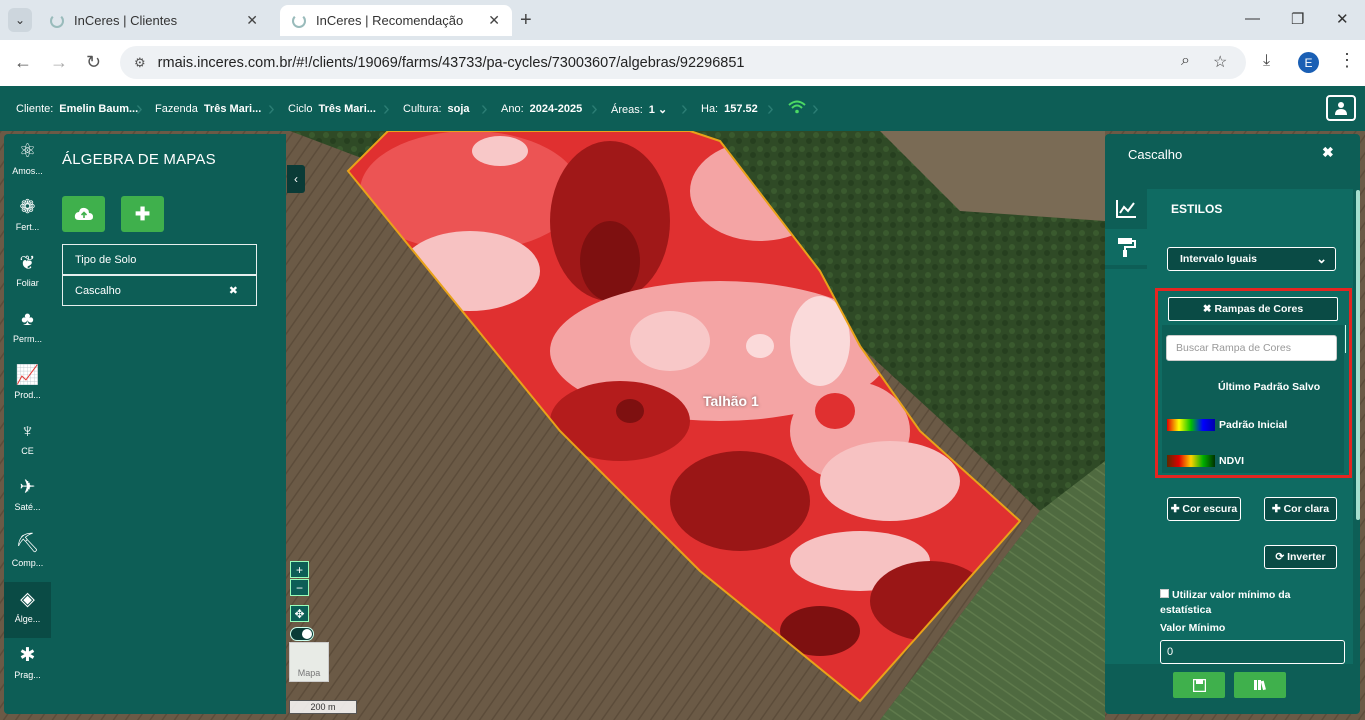 The height and width of the screenshot is (720, 1365). What do you see at coordinates (106, 260) in the screenshot?
I see `layer-name: Tipo de Solo` at bounding box center [106, 260].